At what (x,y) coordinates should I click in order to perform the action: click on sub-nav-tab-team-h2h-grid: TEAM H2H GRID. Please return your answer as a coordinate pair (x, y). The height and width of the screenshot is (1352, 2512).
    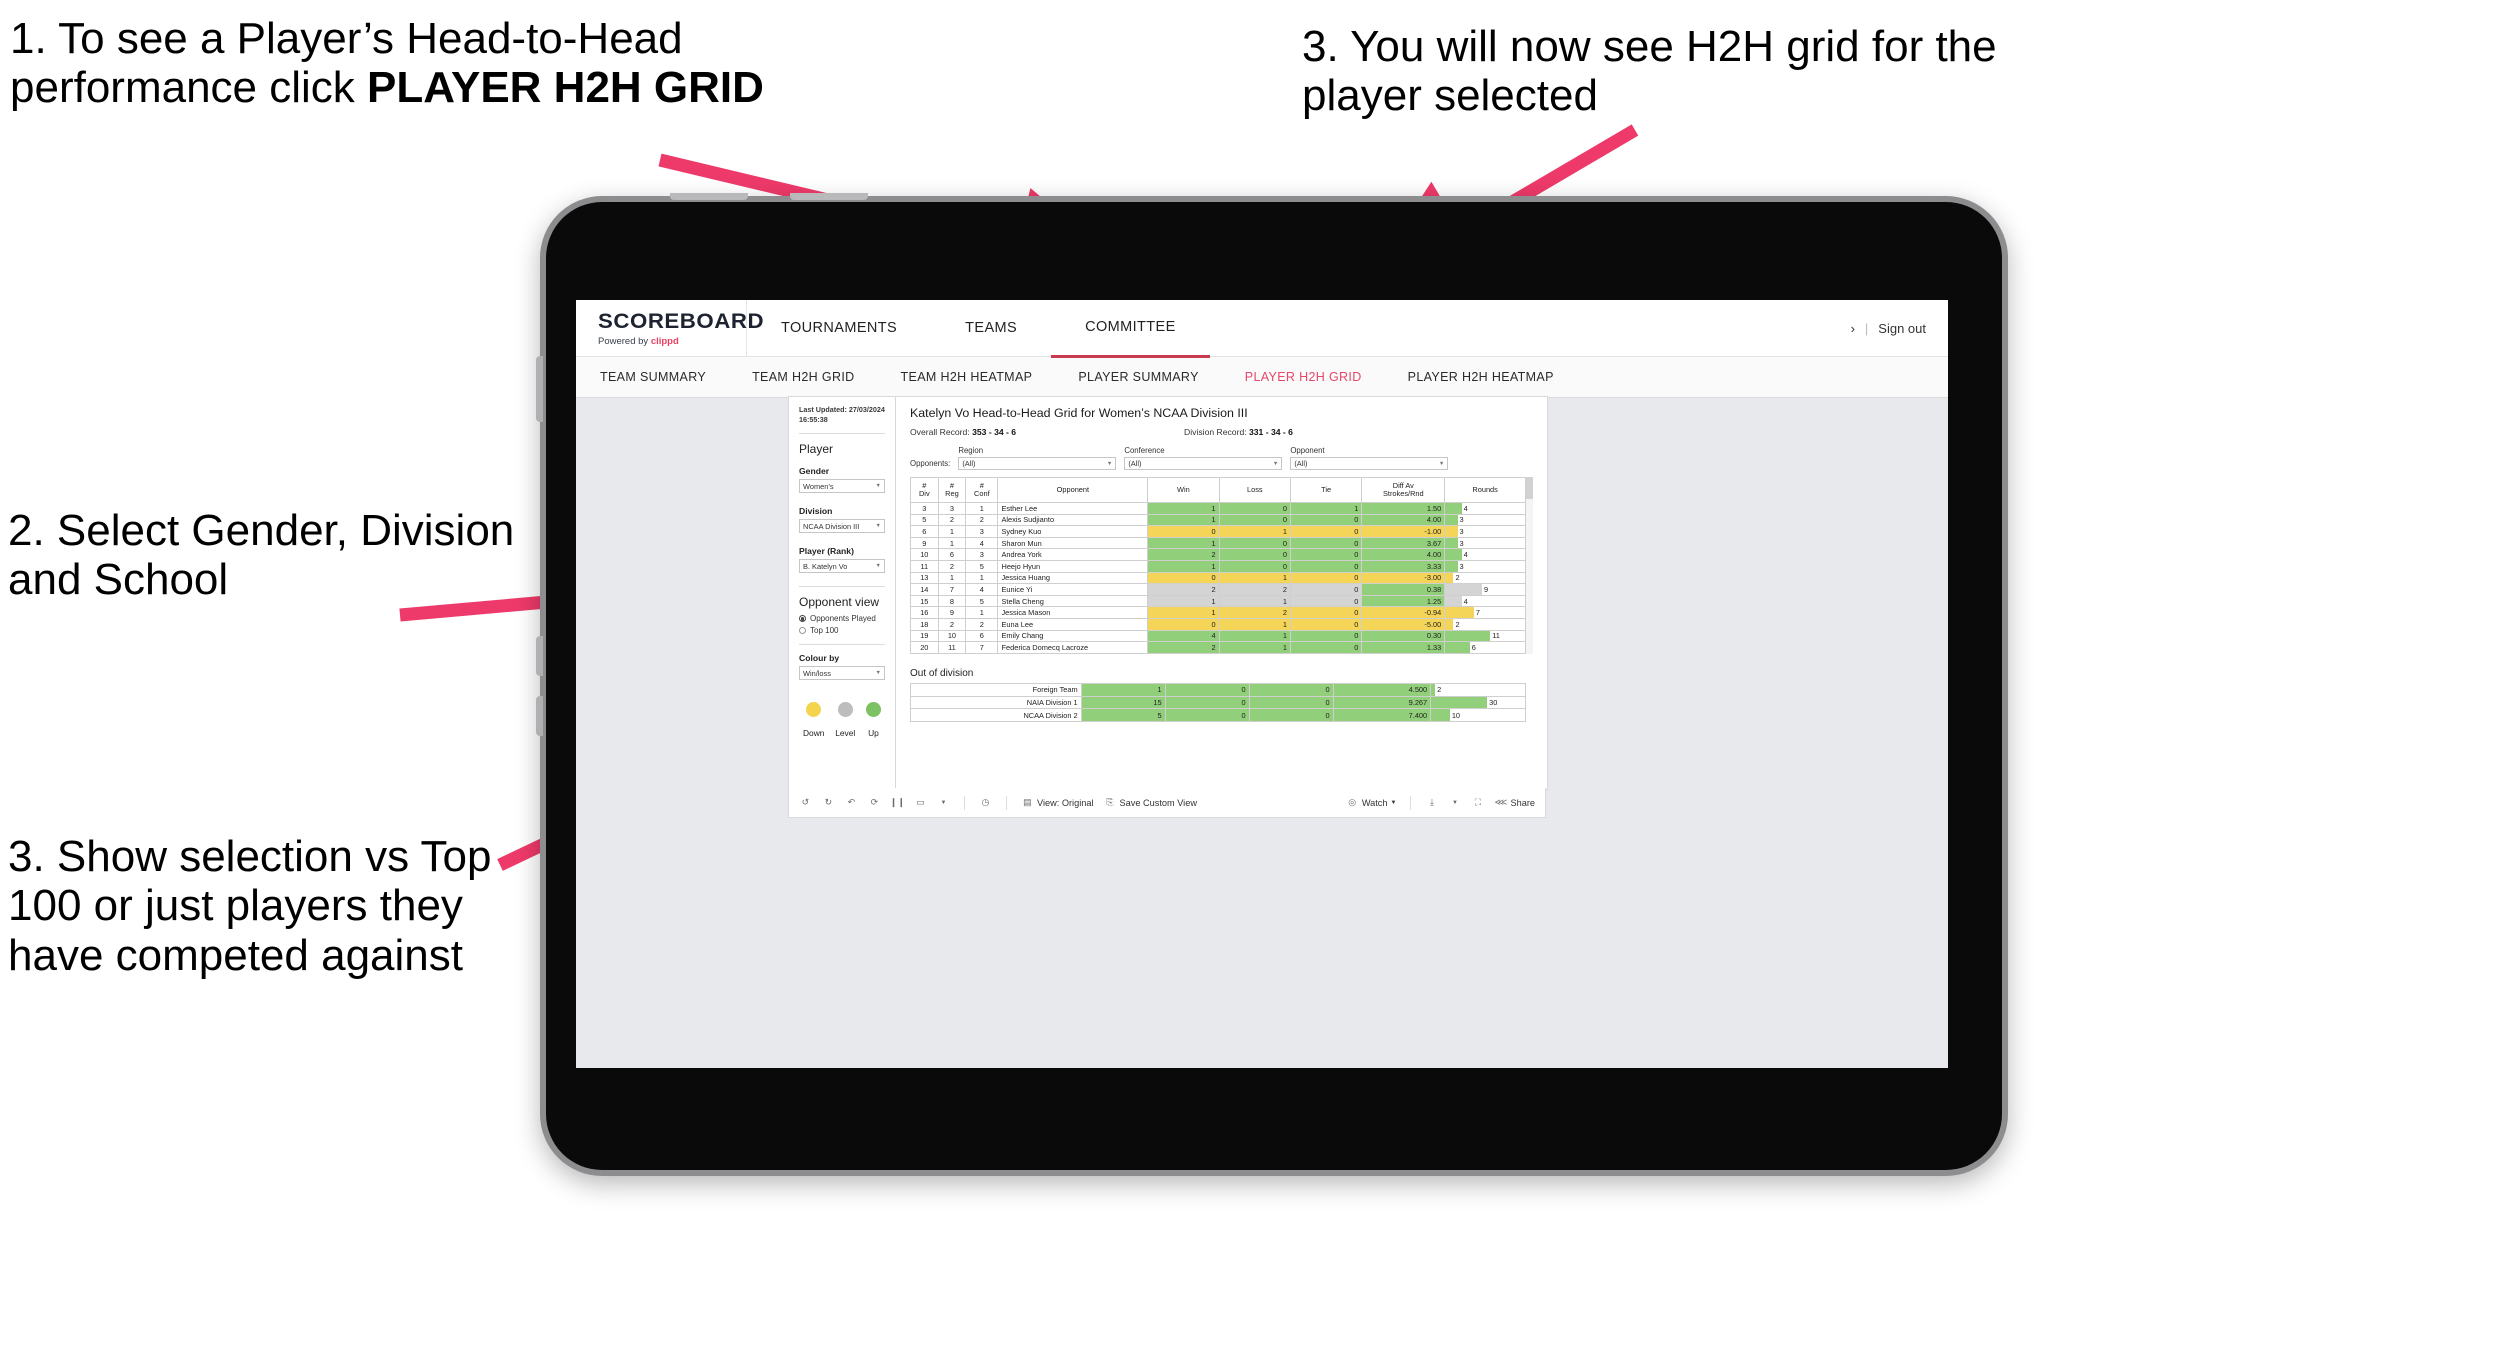
    Looking at the image, I should click on (803, 377).